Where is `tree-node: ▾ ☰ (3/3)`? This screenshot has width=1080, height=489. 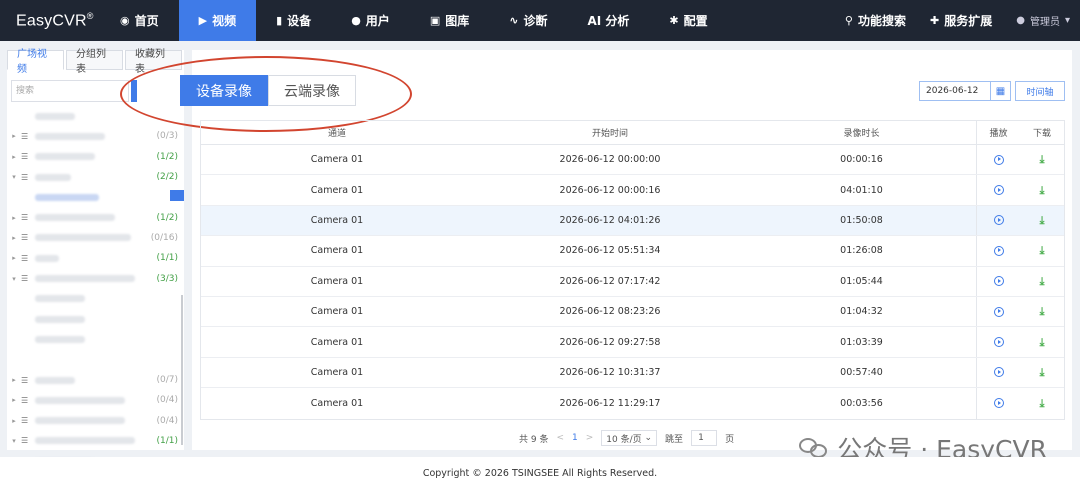
tree-node: ▾ ☰ (3/3) is located at coordinates (95, 278).